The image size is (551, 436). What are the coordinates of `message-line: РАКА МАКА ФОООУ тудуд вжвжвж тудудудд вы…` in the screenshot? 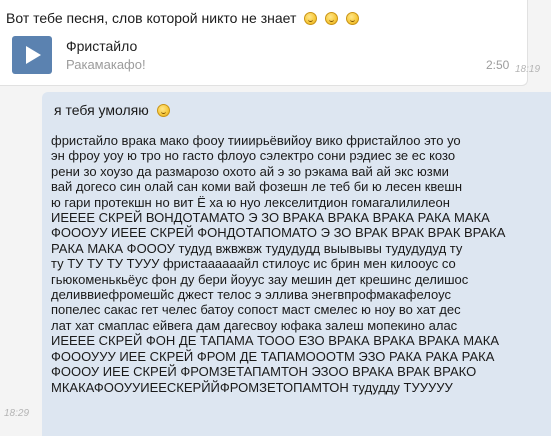 It's located at (257, 248).